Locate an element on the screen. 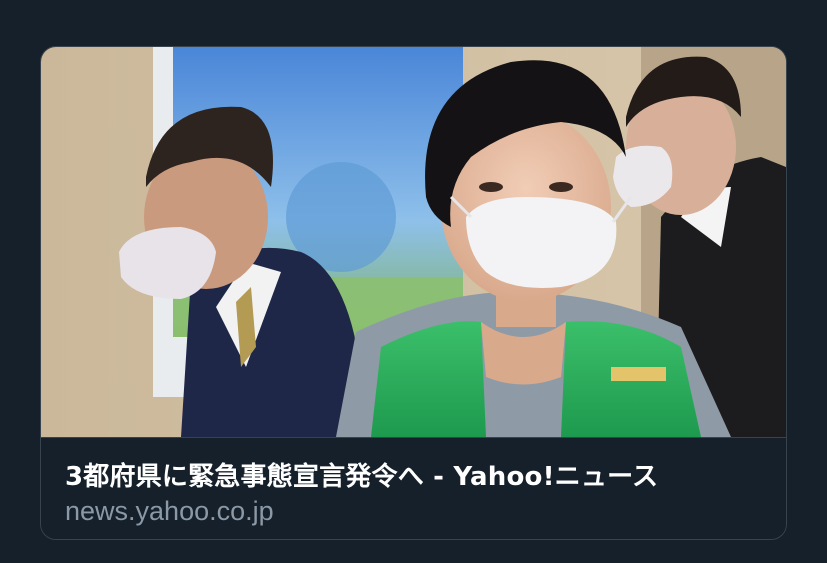 Image resolution: width=827 pixels, height=563 pixels. card-domain: news.yahoo.co.jp is located at coordinates (169, 511).